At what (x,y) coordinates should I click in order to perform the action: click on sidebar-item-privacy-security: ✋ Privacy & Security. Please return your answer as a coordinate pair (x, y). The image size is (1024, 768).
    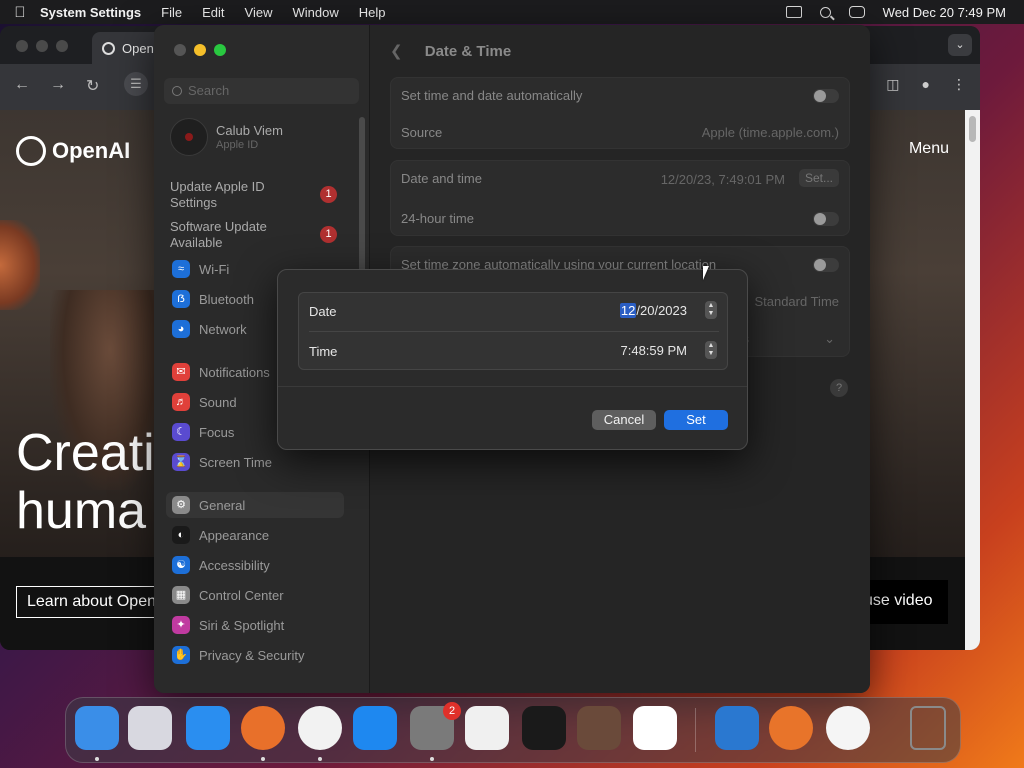
    Looking at the image, I should click on (255, 655).